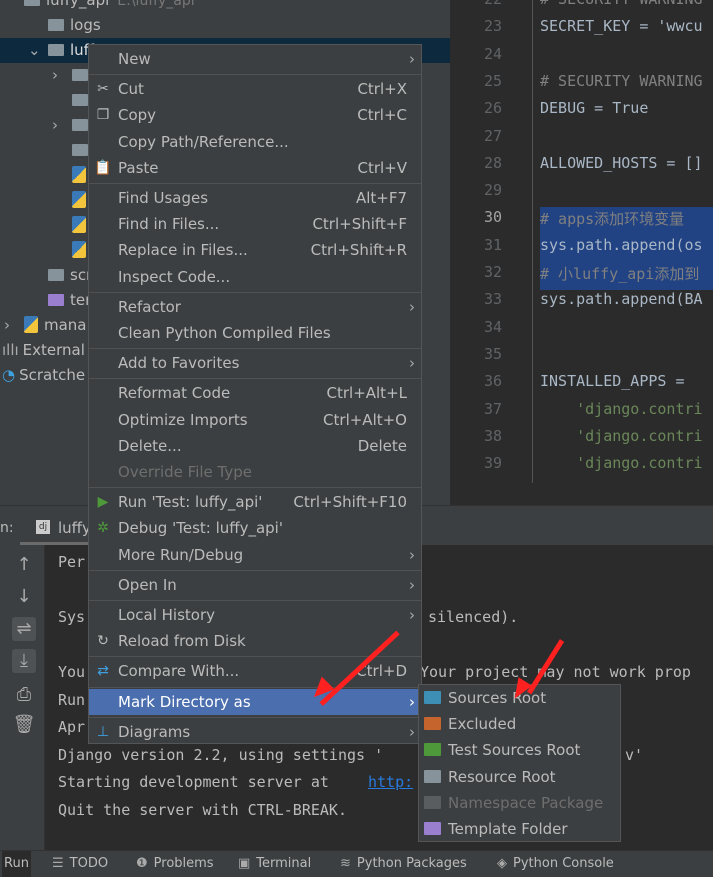 The height and width of the screenshot is (877, 713). I want to click on django-icon: dj, so click(43, 527).